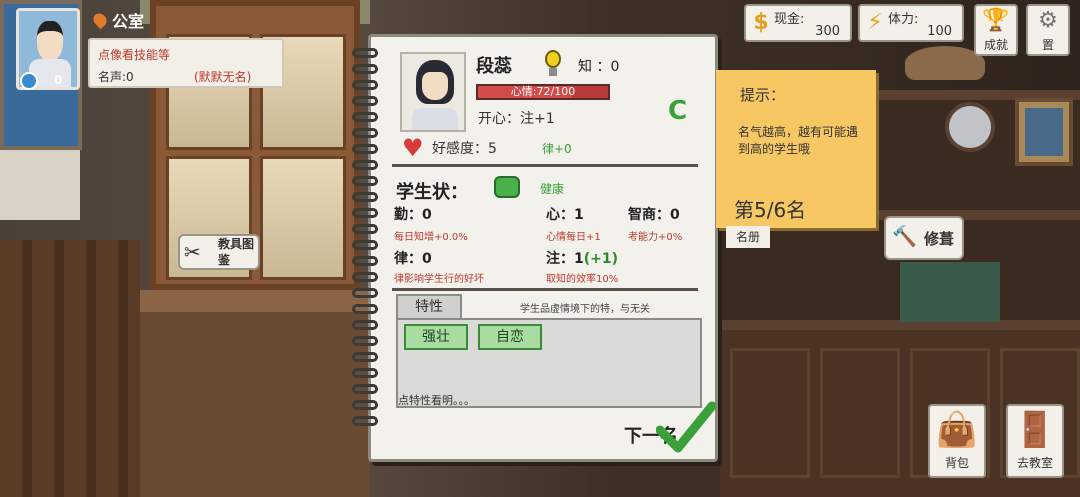  I want to click on achievements-label: 成就, so click(995, 45).